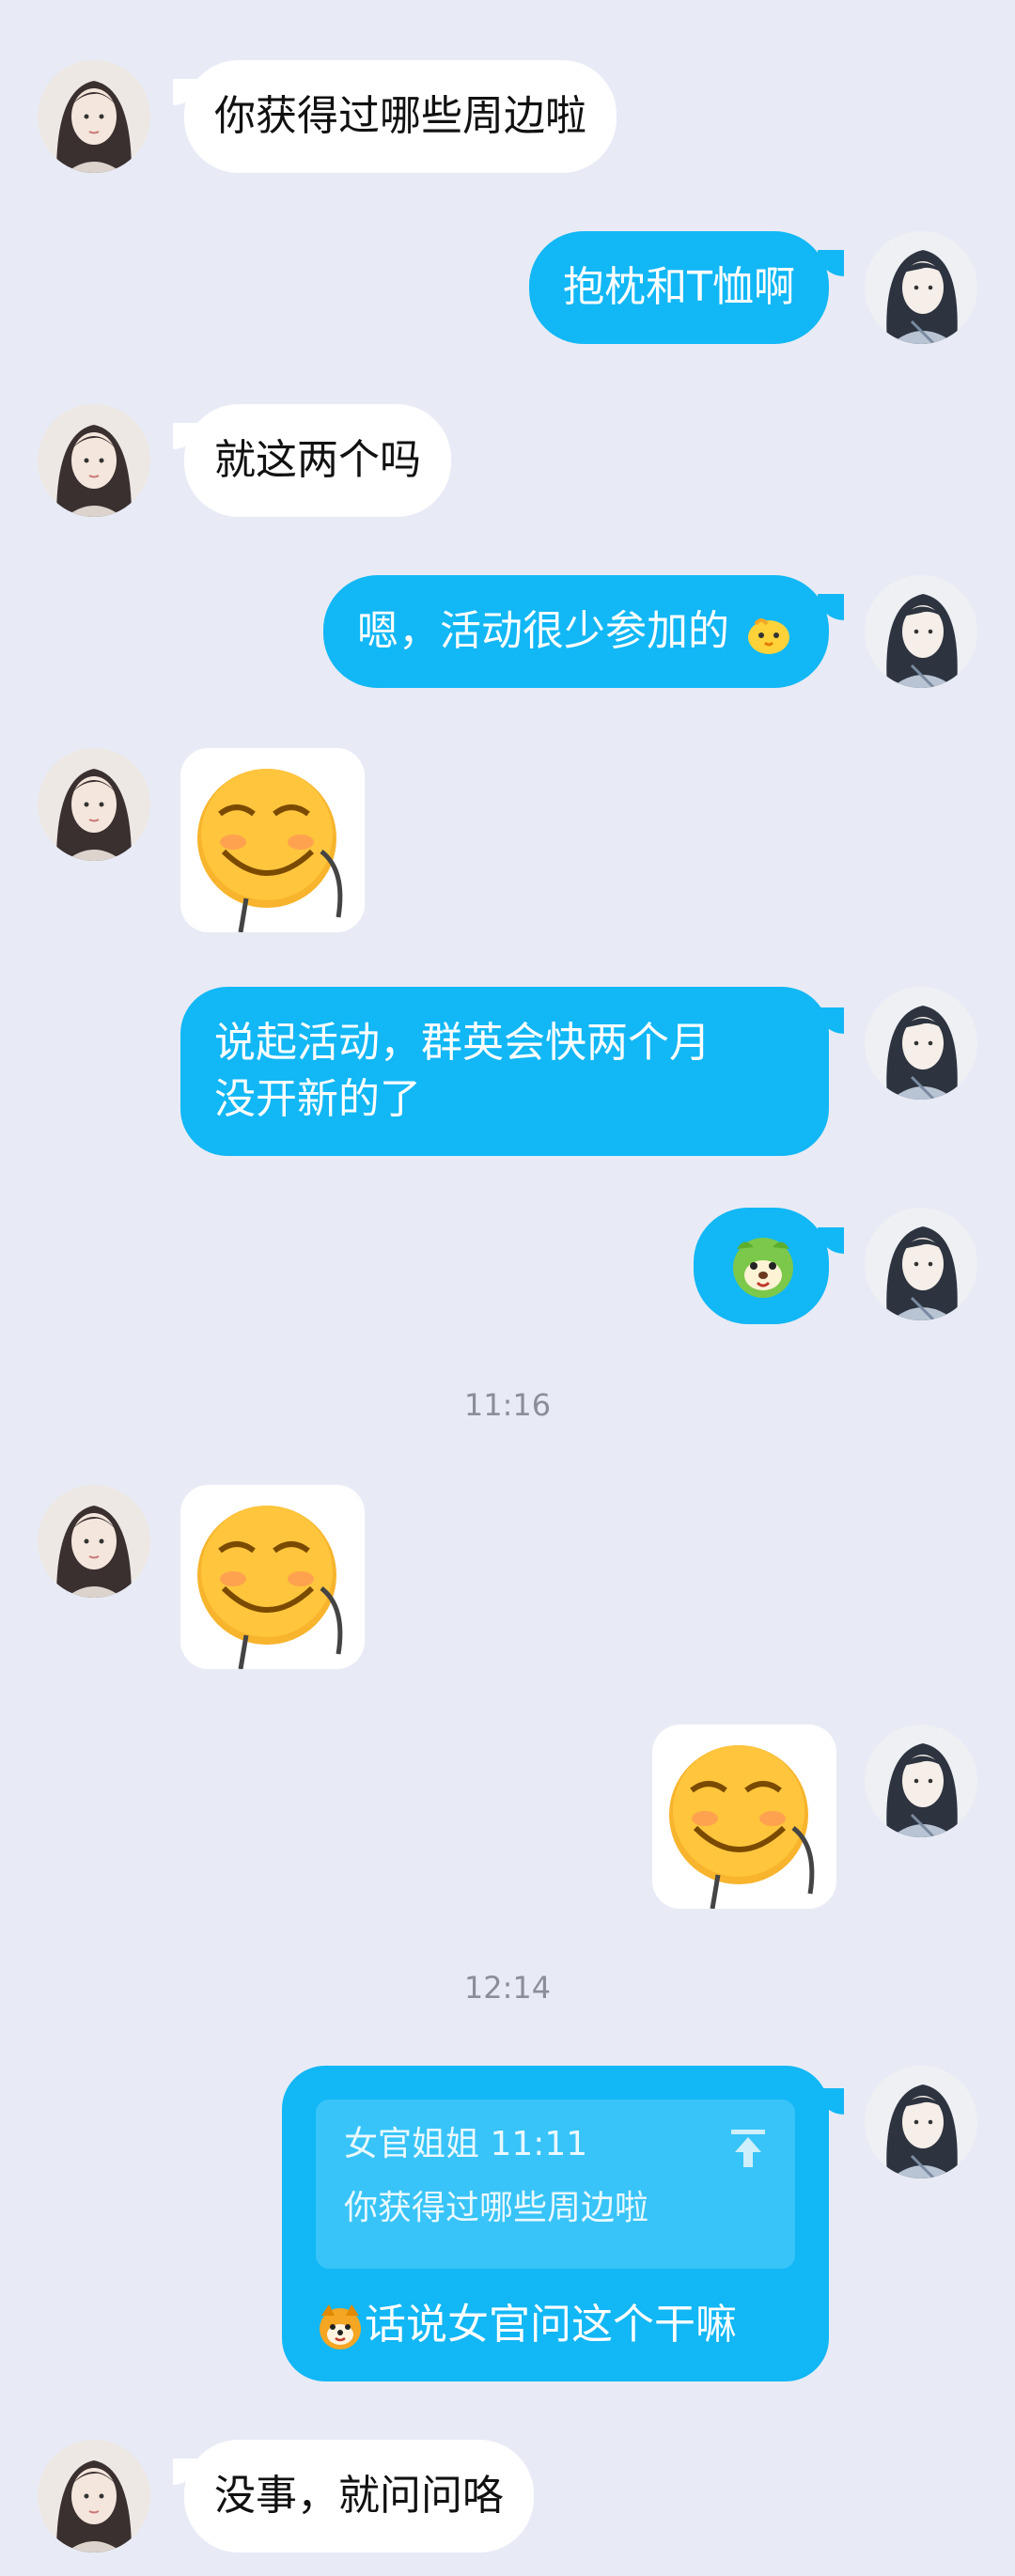 This screenshot has height=2576, width=1015. What do you see at coordinates (504, 1071) in the screenshot?
I see `message-bubble-outgoing: 说起活动，群英会快两个月 没开新的了` at bounding box center [504, 1071].